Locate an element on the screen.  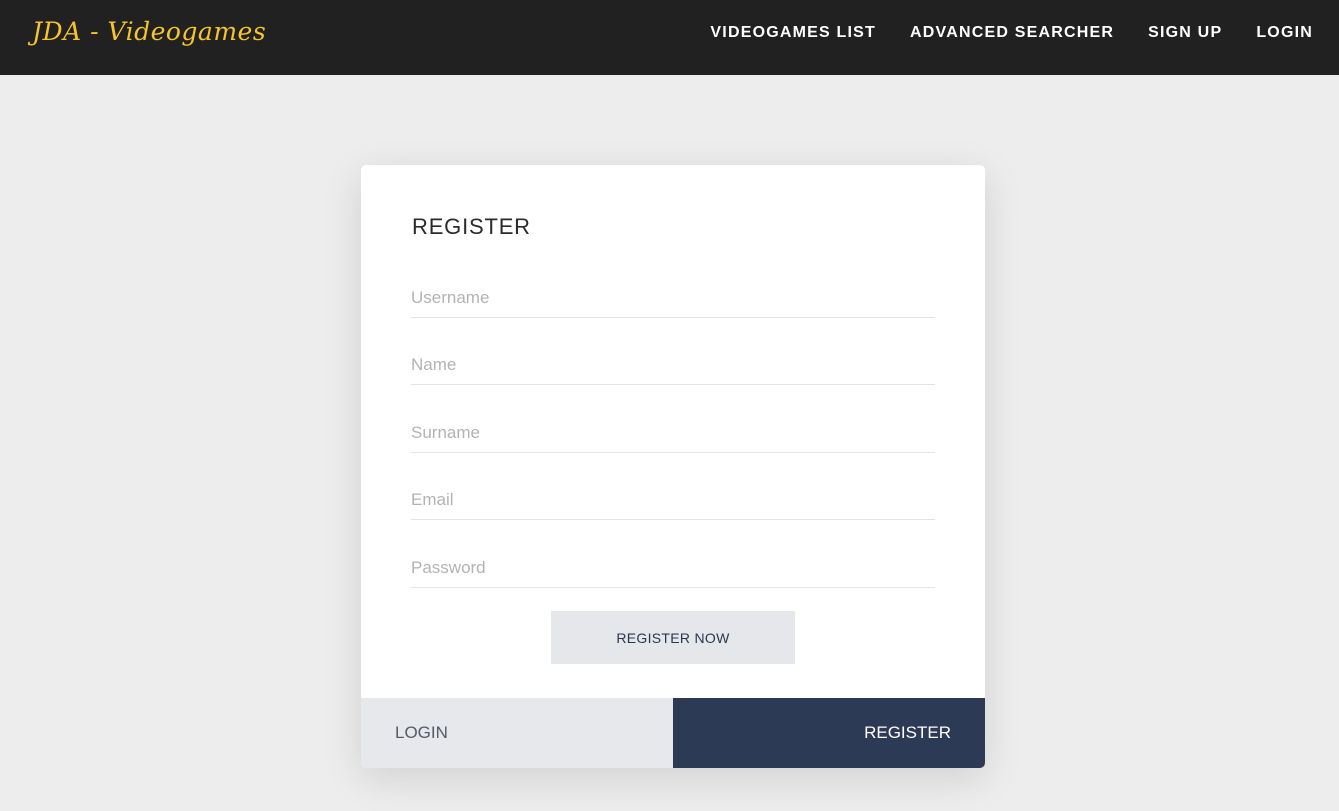
nav-videogames-list: VIDEOGAMES LIST is located at coordinates (793, 33).